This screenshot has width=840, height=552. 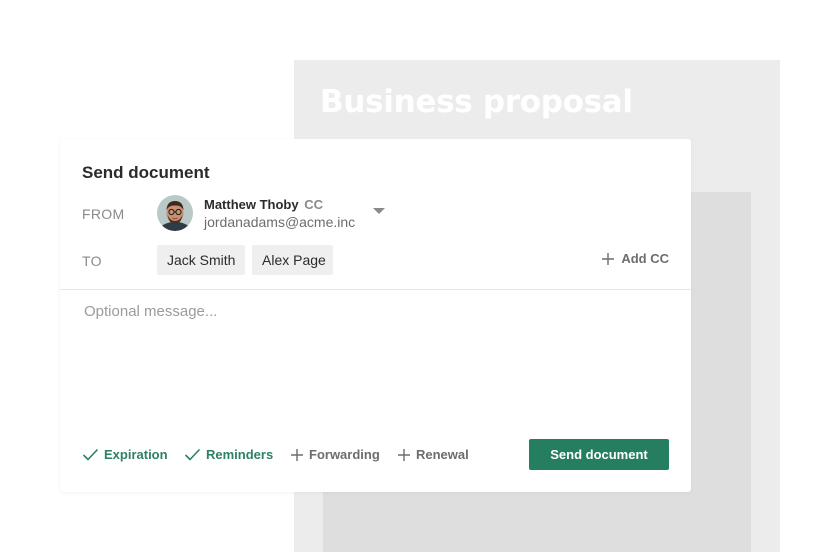 I want to click on option-forwarding: Forwarding, so click(x=335, y=454).